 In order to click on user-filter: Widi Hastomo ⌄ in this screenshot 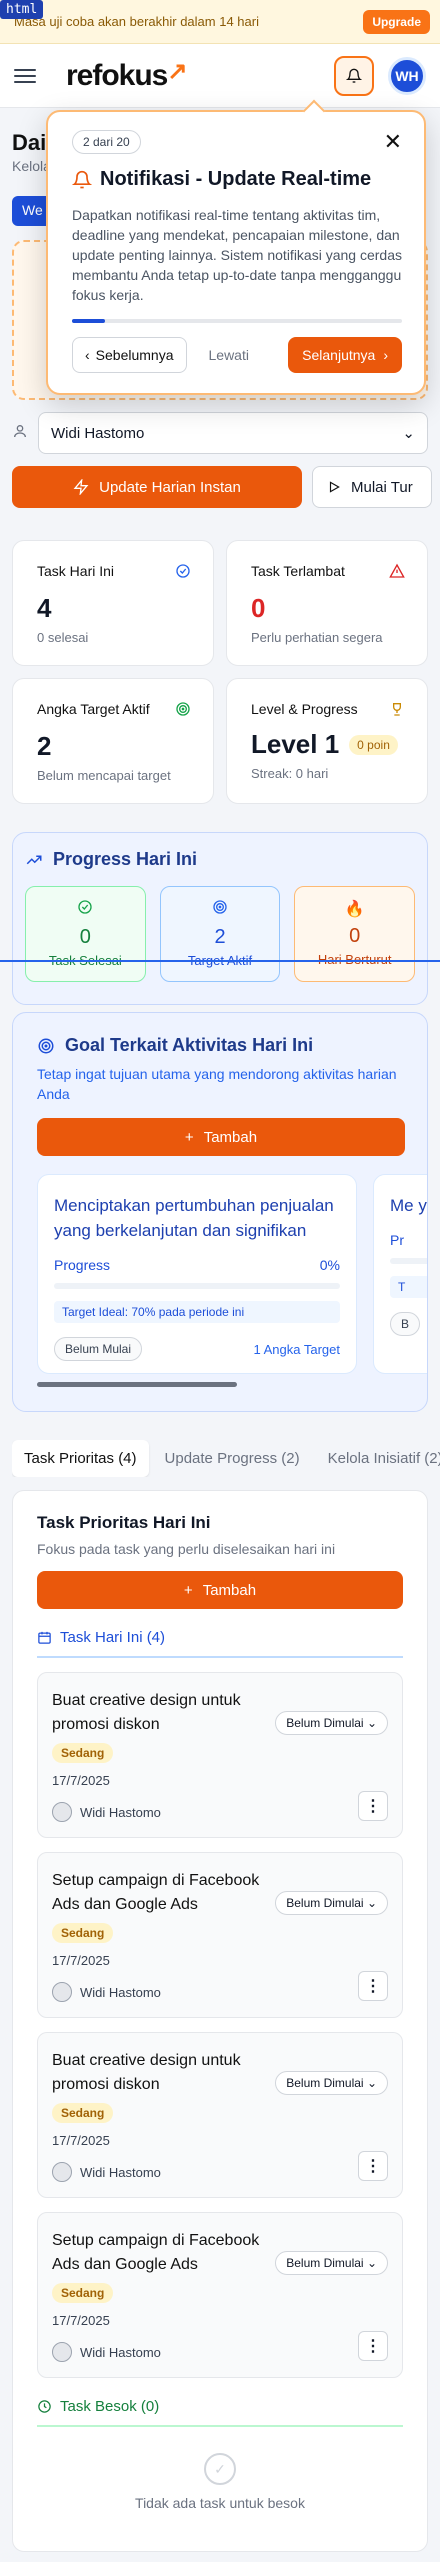, I will do `click(220, 433)`.